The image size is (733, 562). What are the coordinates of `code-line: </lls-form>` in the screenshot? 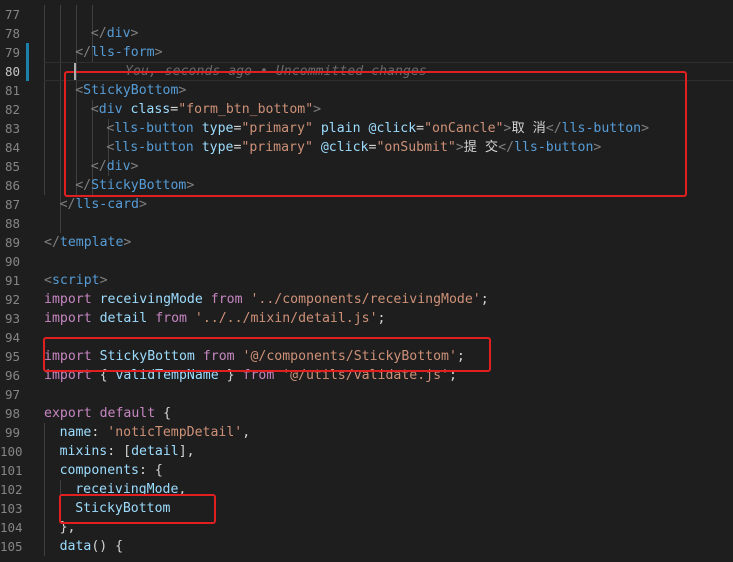 It's located at (103, 52).